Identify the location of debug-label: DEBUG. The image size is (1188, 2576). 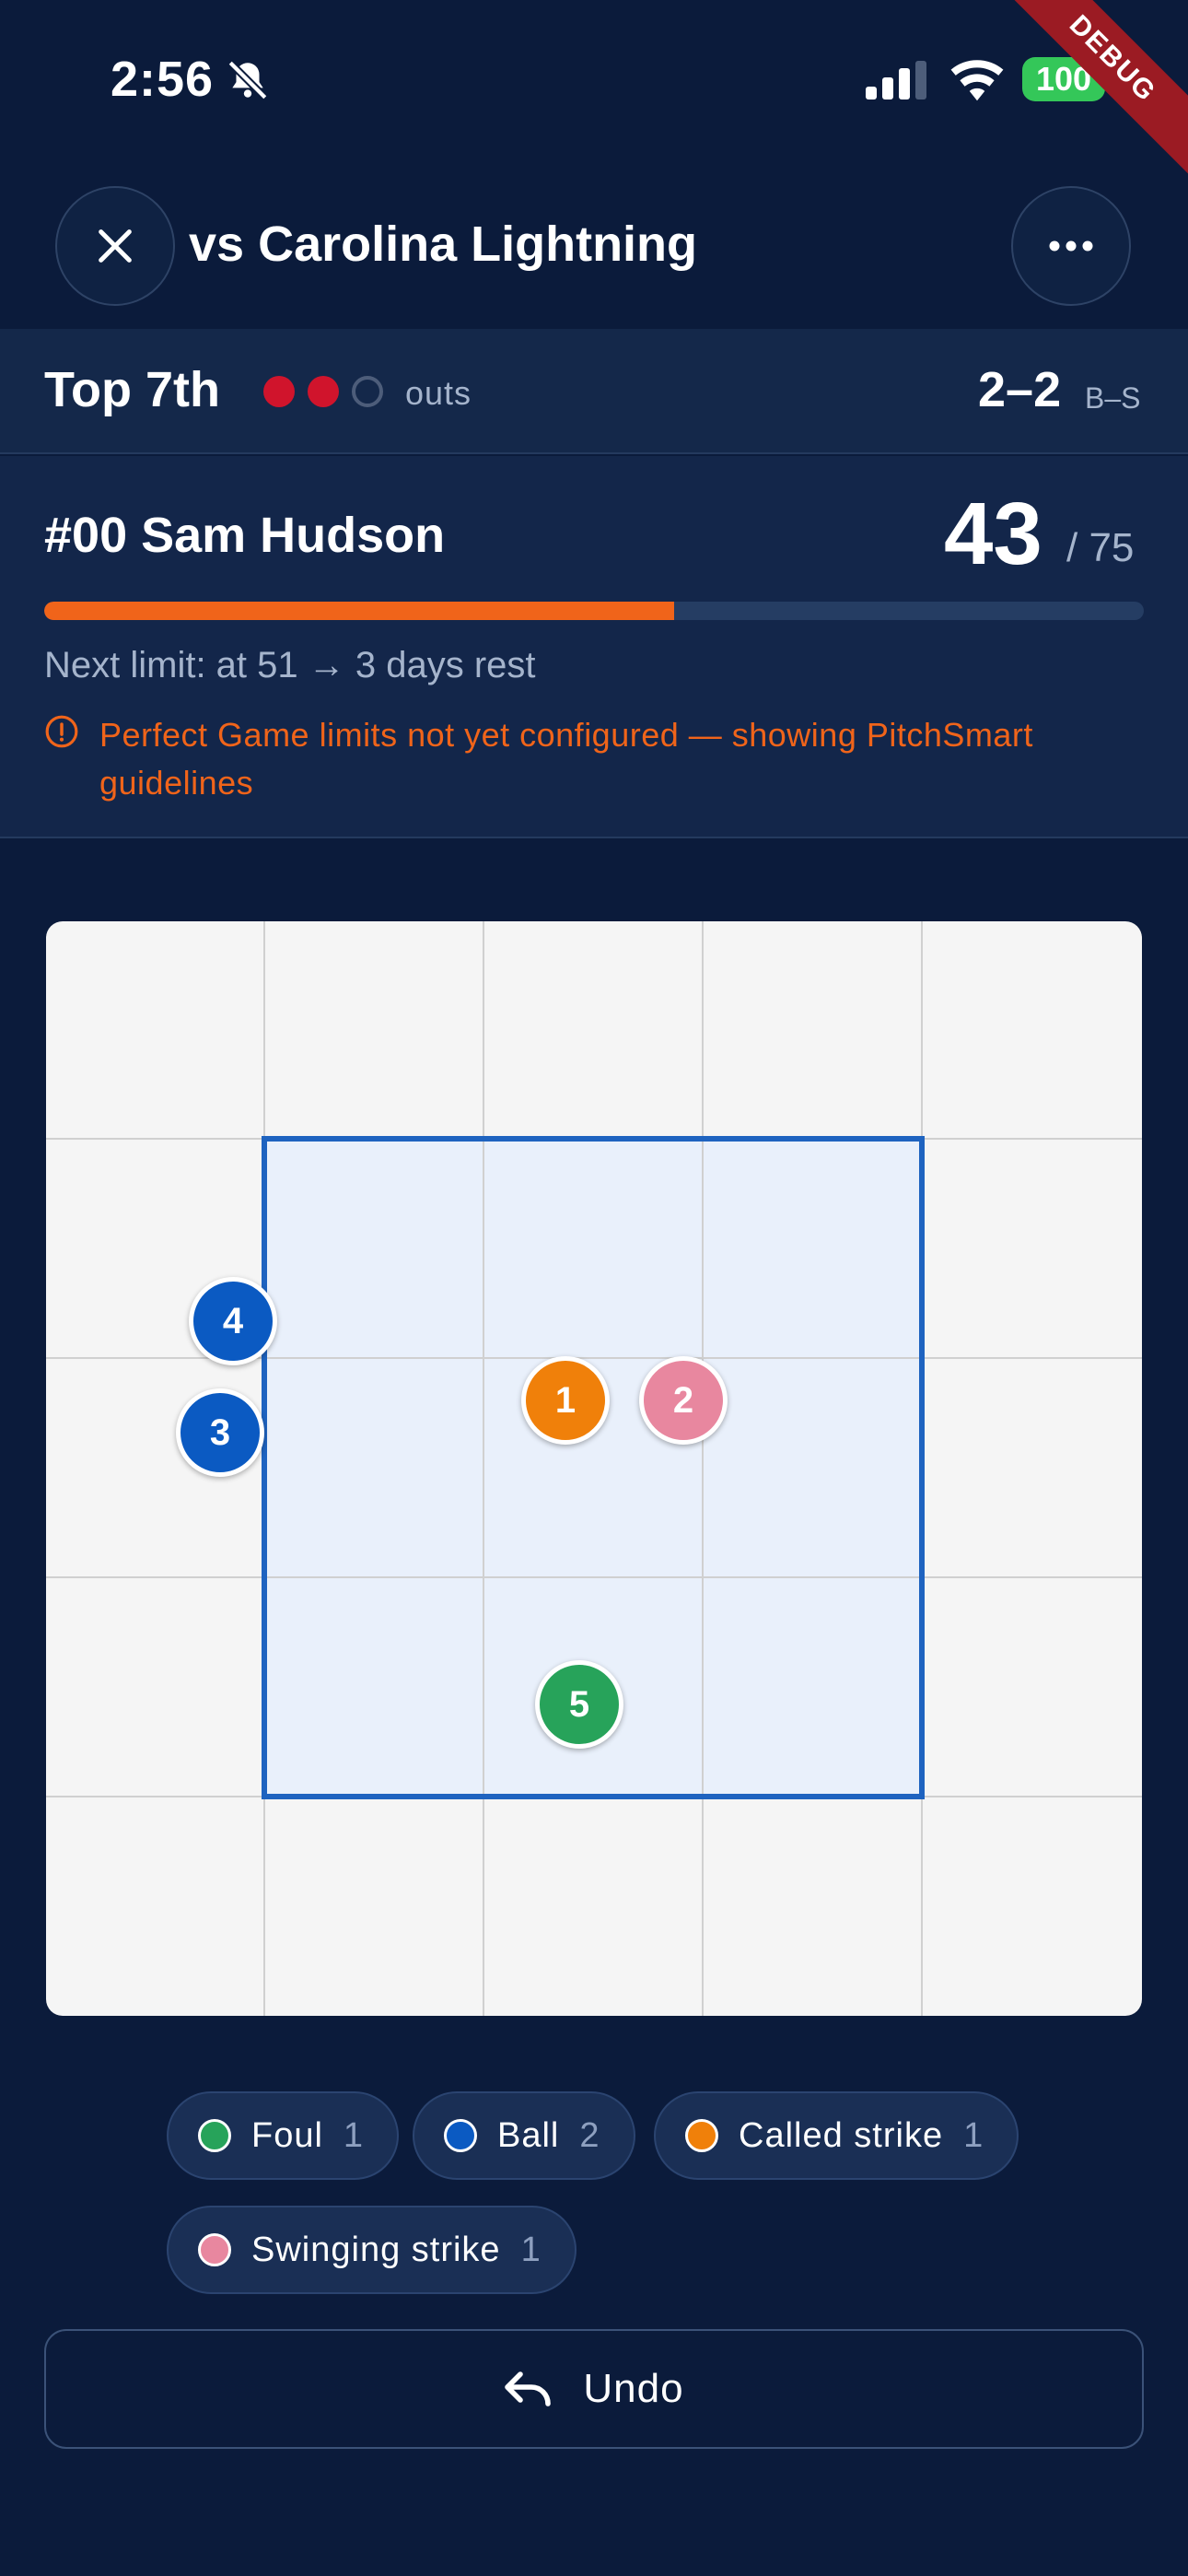
(1096, 91).